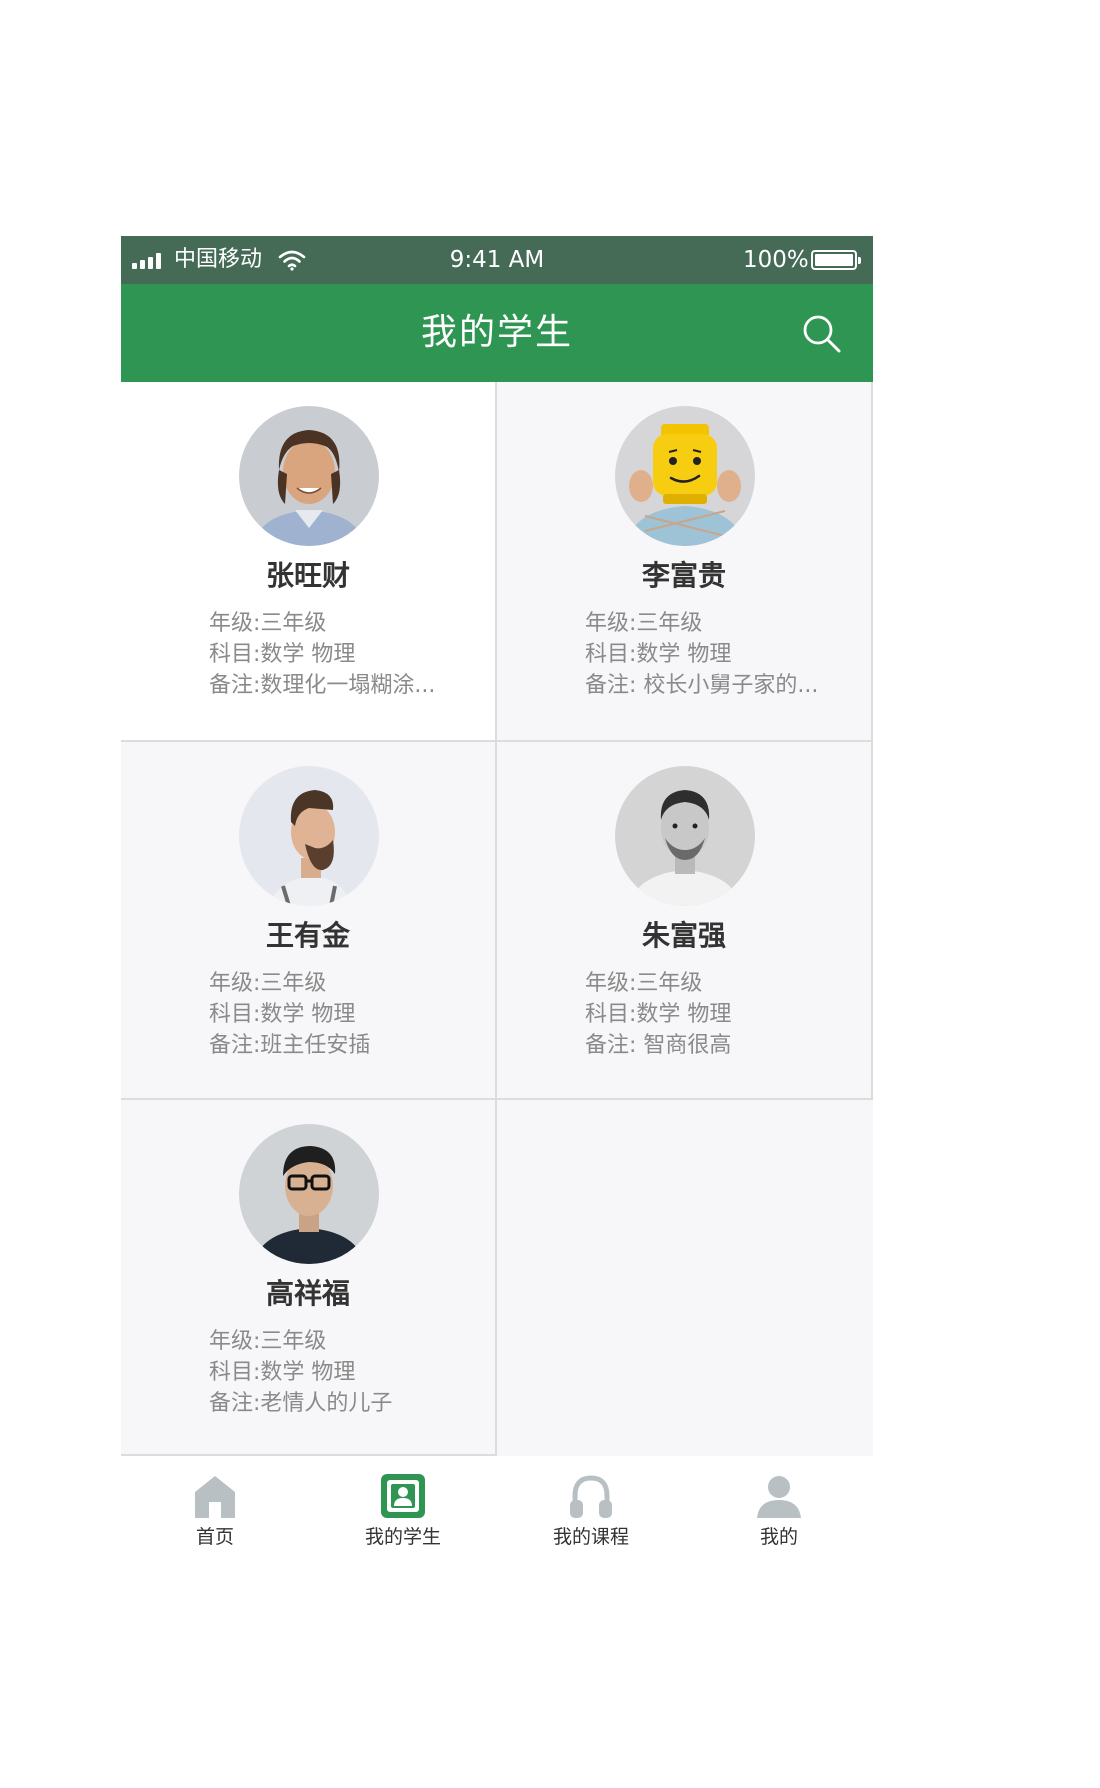  I want to click on contact-card-icon, so click(403, 1496).